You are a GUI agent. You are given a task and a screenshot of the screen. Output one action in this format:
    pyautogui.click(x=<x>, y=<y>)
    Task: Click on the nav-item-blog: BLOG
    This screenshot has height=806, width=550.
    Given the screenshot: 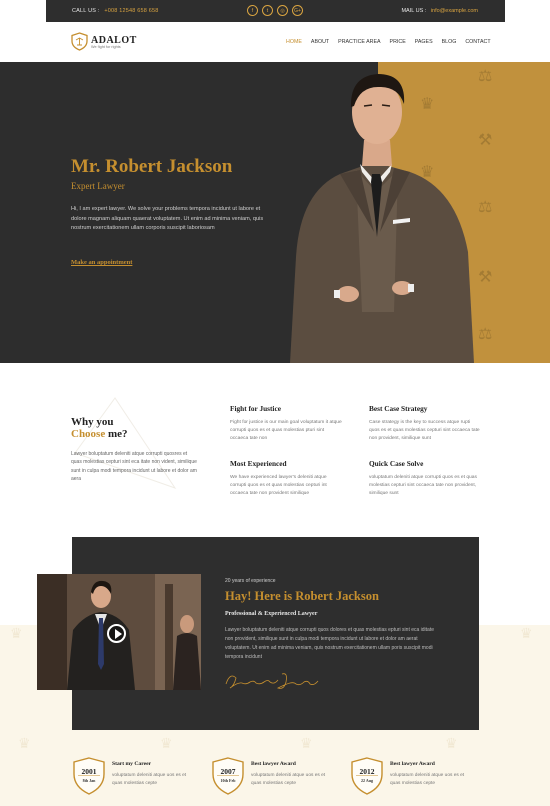 What is the action you would take?
    pyautogui.click(x=449, y=42)
    